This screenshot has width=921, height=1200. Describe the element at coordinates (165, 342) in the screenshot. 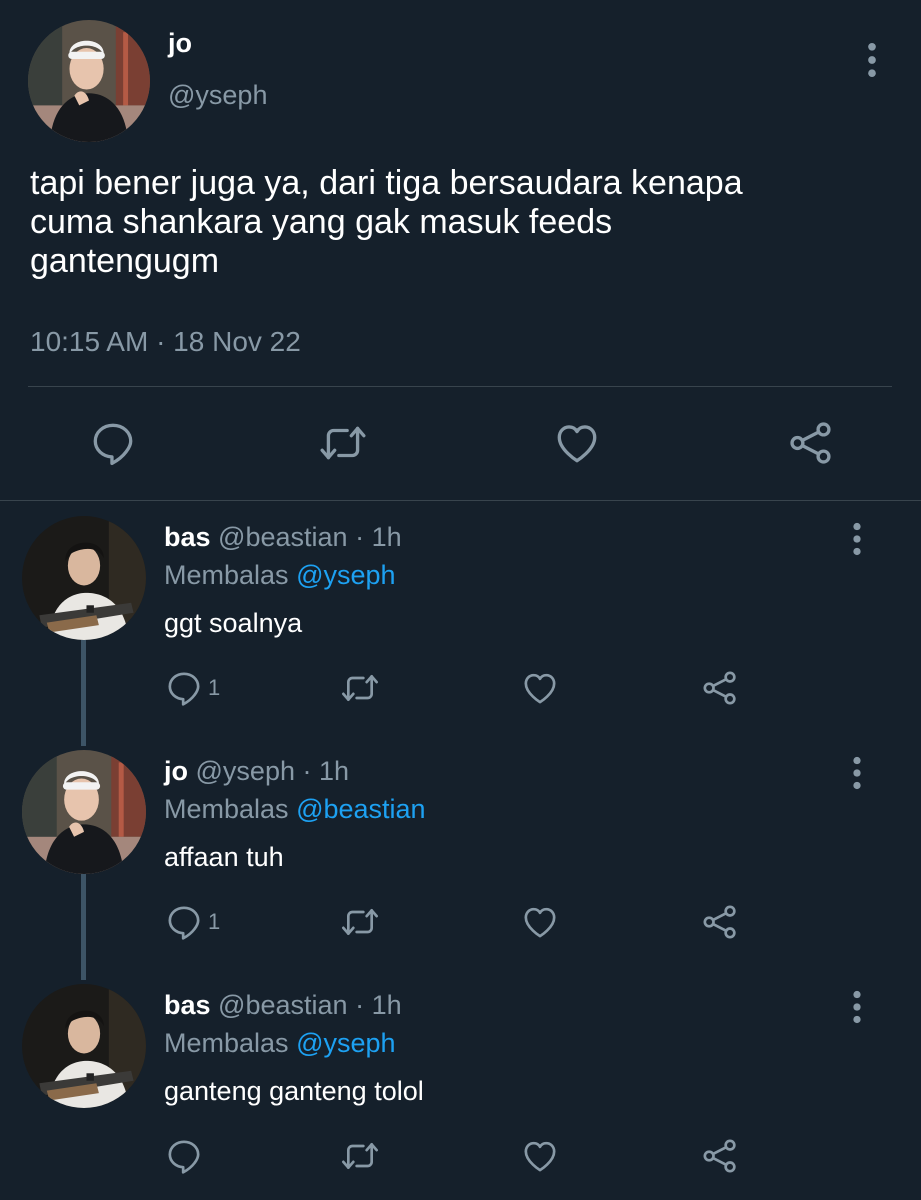

I see `tweet-timestamp: 10:15 AM · 18 Nov 22` at that location.